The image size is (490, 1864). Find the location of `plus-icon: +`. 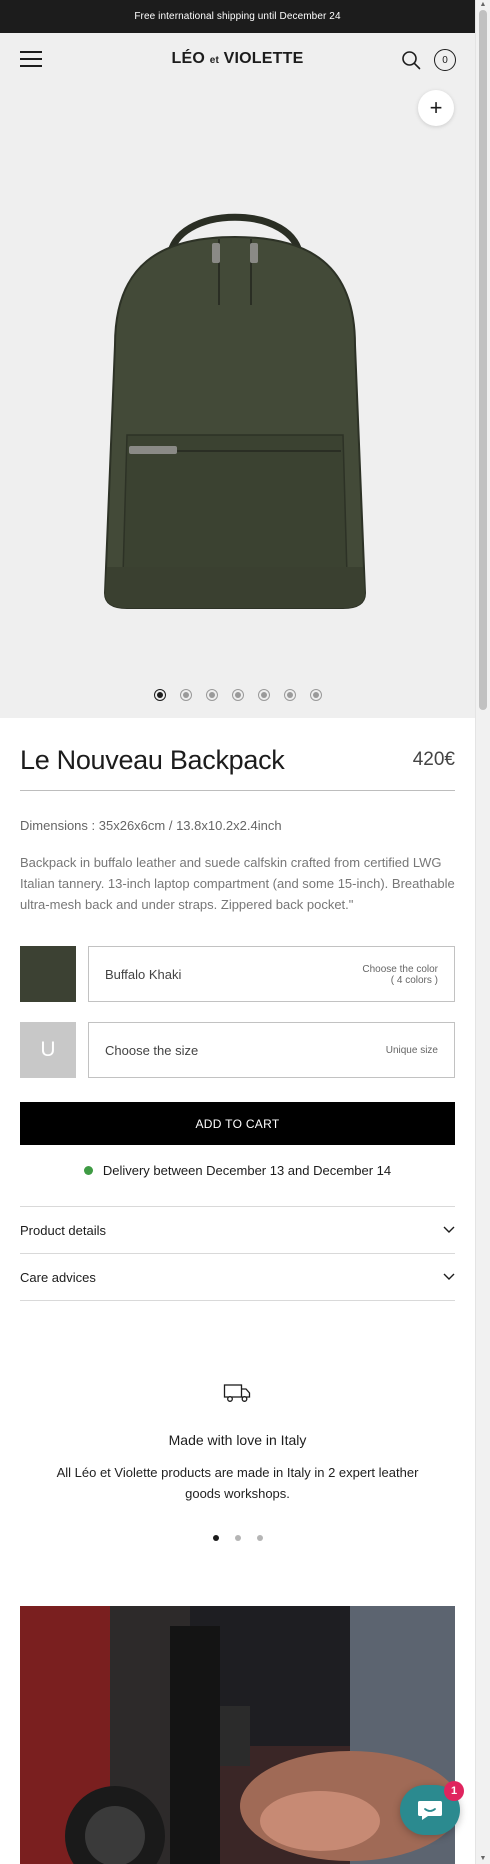

plus-icon: + is located at coordinates (436, 107).